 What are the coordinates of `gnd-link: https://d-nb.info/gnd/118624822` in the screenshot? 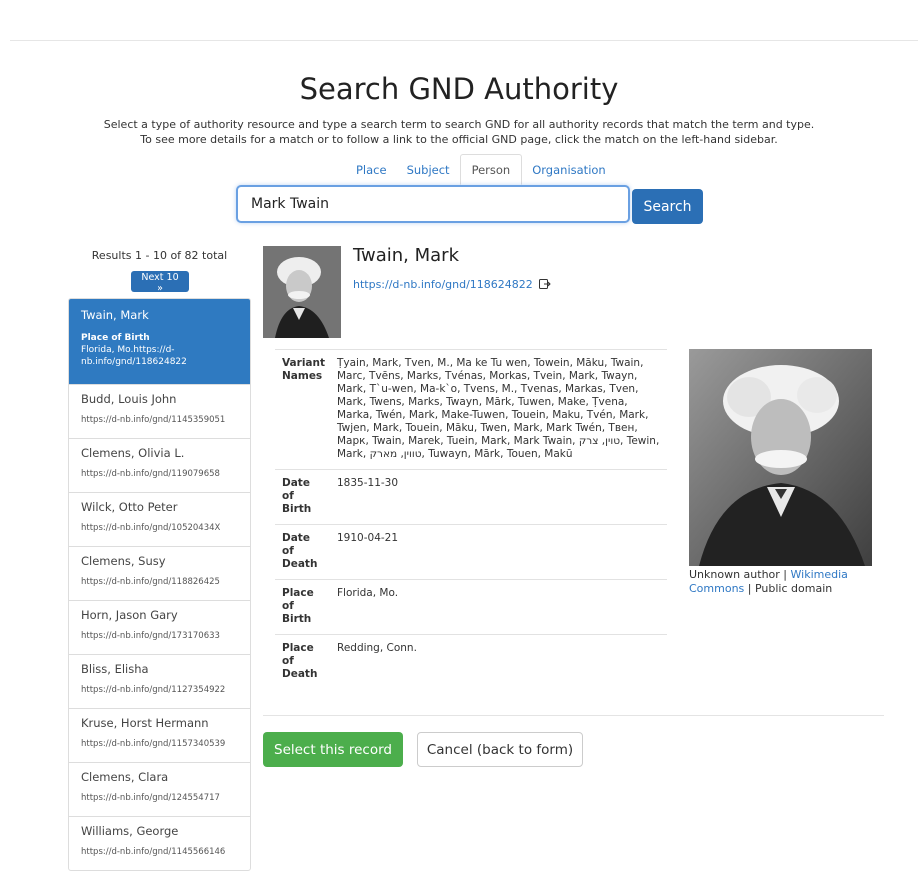 It's located at (452, 284).